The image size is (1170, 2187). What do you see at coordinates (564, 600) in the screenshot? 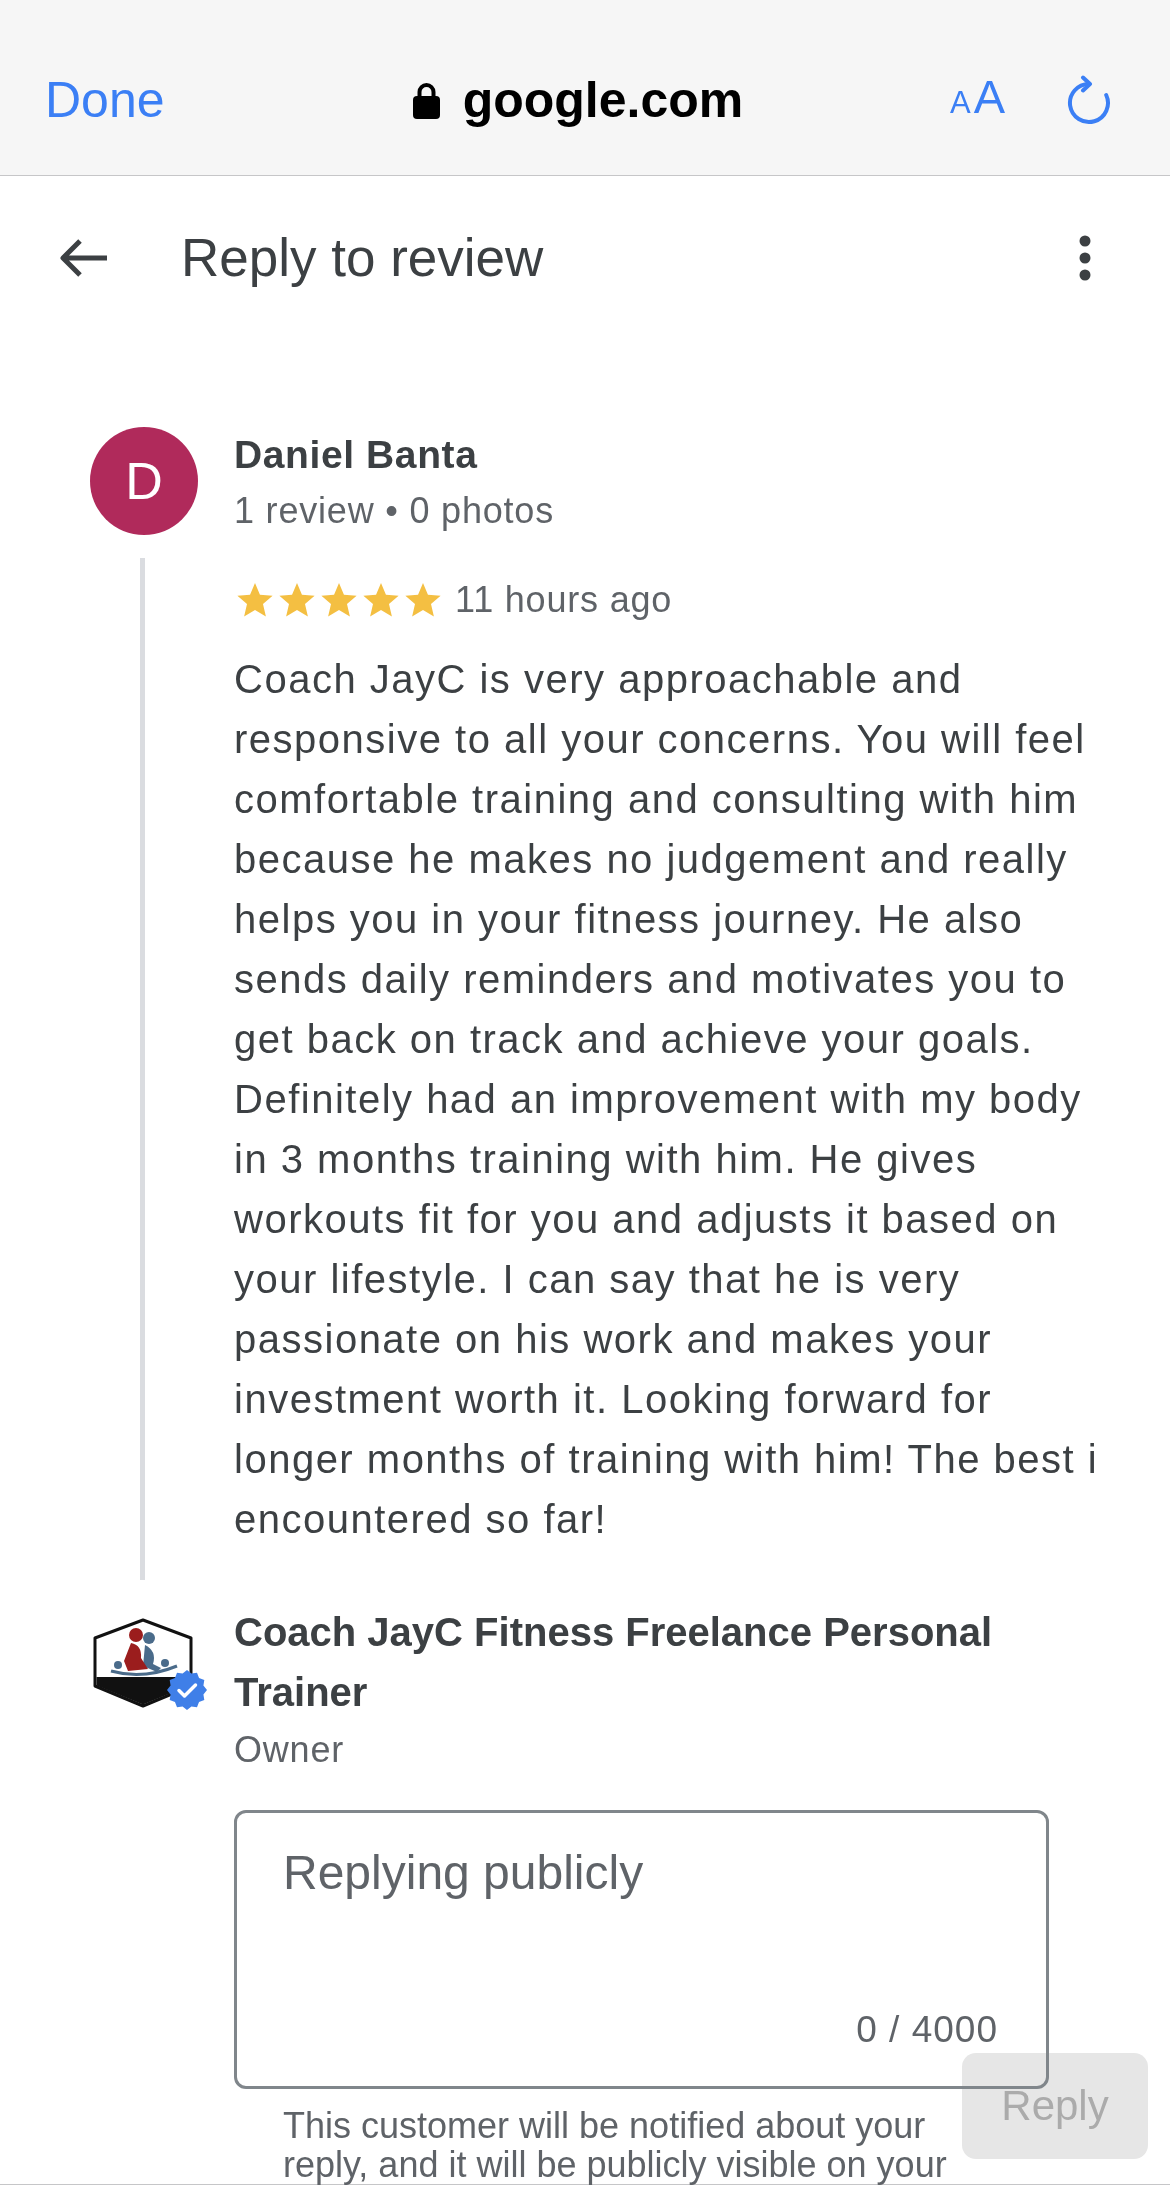
I see `review-time: 11 hours ago` at bounding box center [564, 600].